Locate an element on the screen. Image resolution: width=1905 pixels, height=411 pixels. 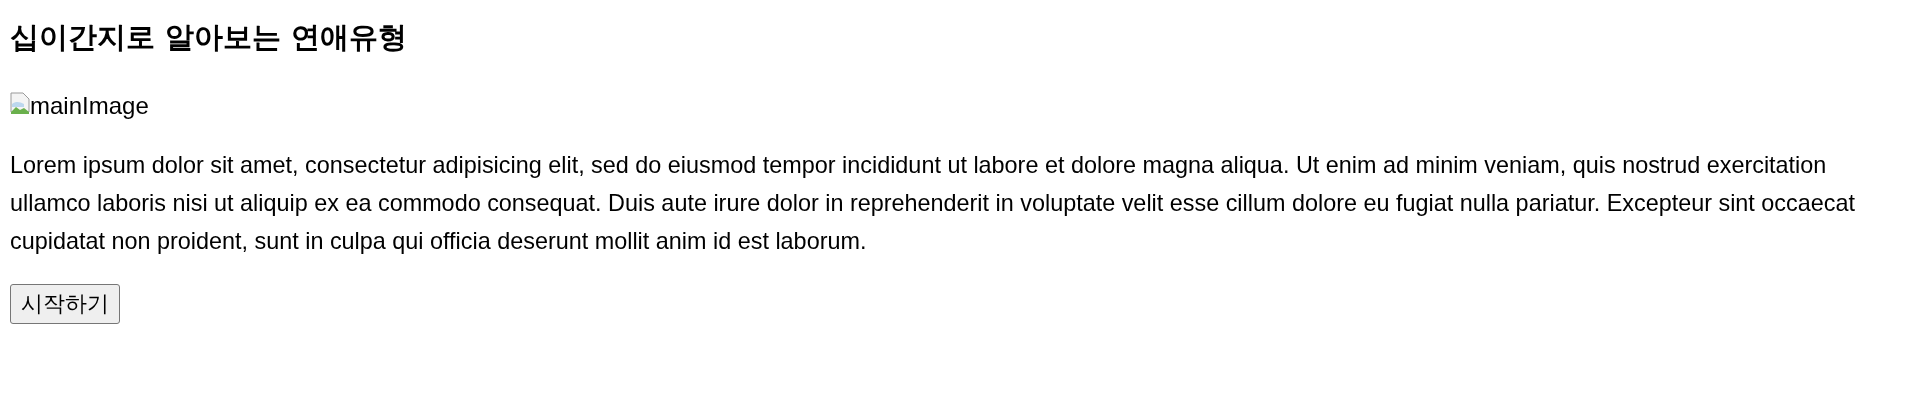
start-button: 시작하기 is located at coordinates (65, 304).